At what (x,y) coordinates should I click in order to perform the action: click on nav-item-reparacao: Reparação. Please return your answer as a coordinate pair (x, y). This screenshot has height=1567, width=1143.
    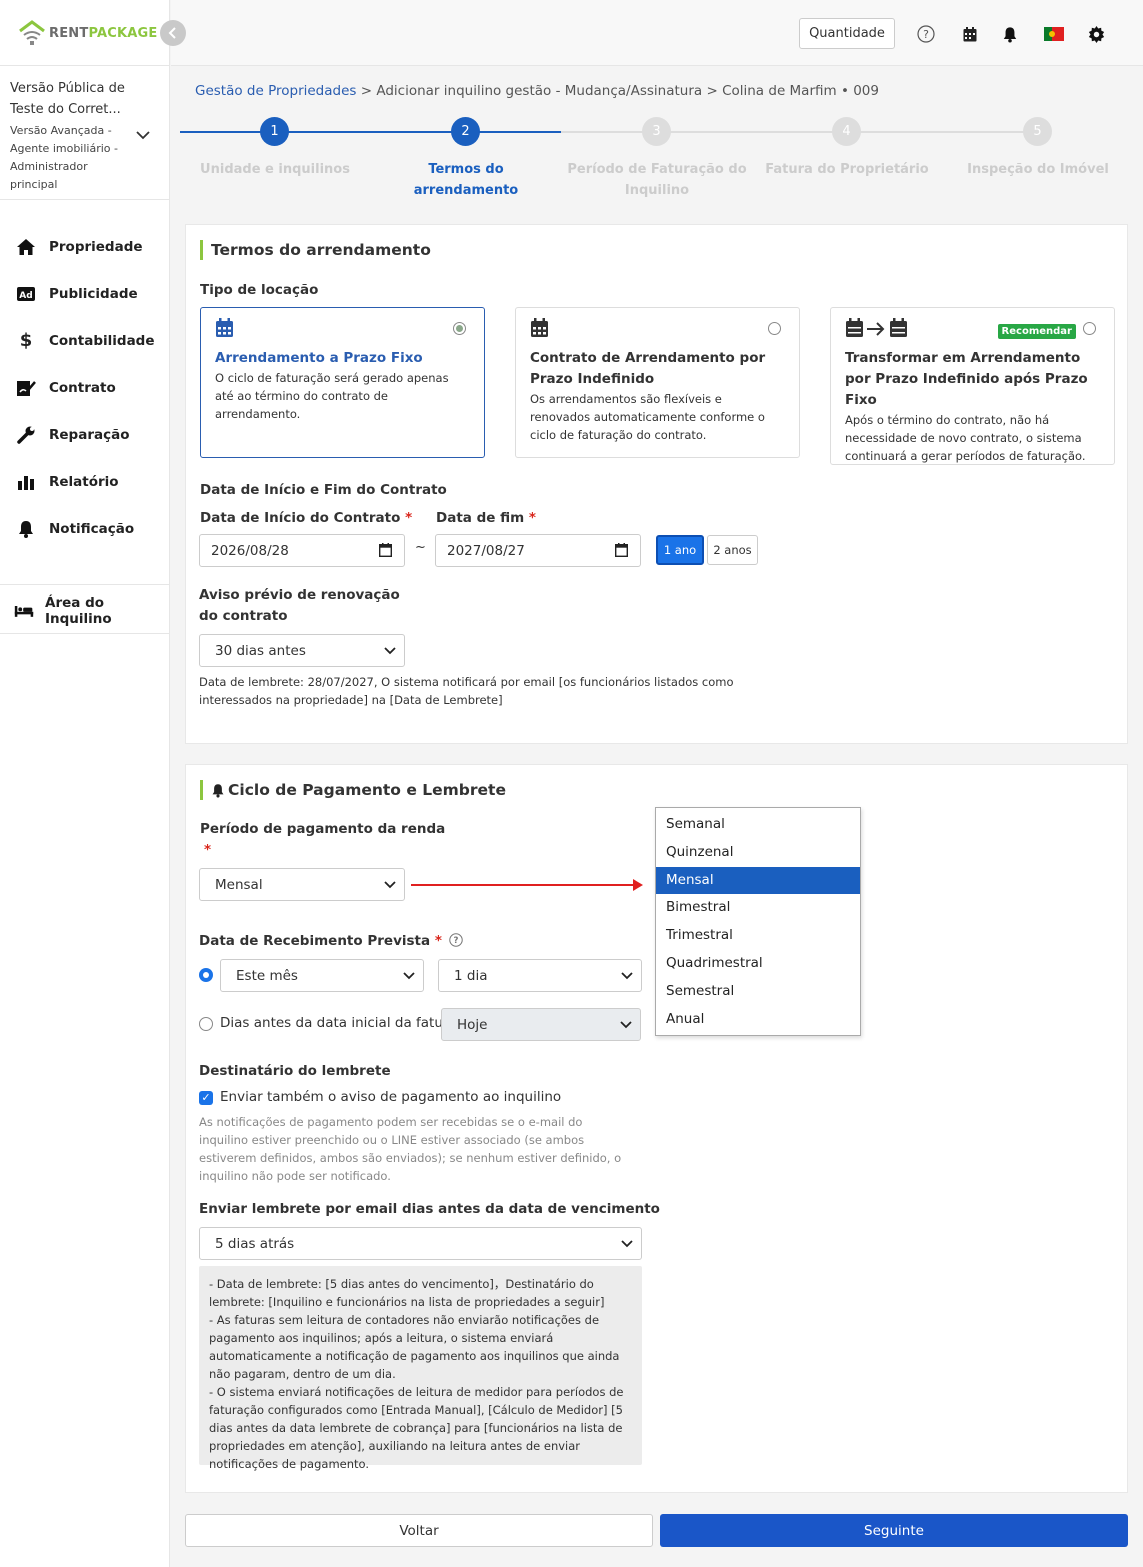
    Looking at the image, I should click on (85, 434).